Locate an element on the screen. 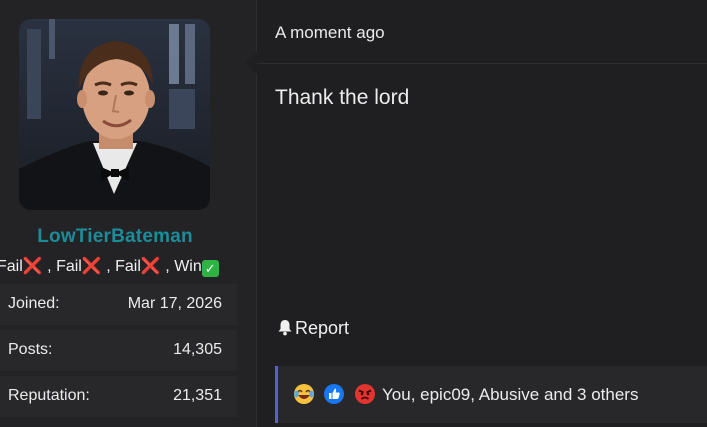  username: LowTierBateman is located at coordinates (115, 237).